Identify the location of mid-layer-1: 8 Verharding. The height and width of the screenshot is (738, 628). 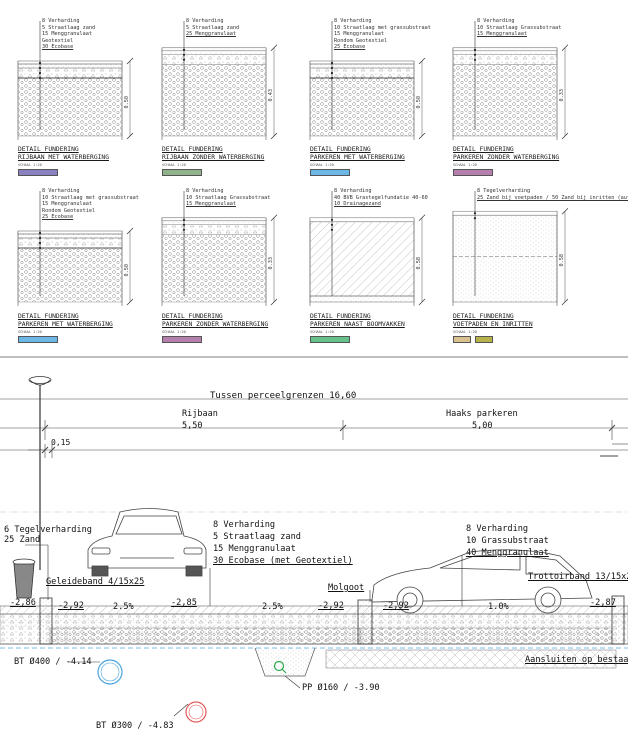
(244, 525).